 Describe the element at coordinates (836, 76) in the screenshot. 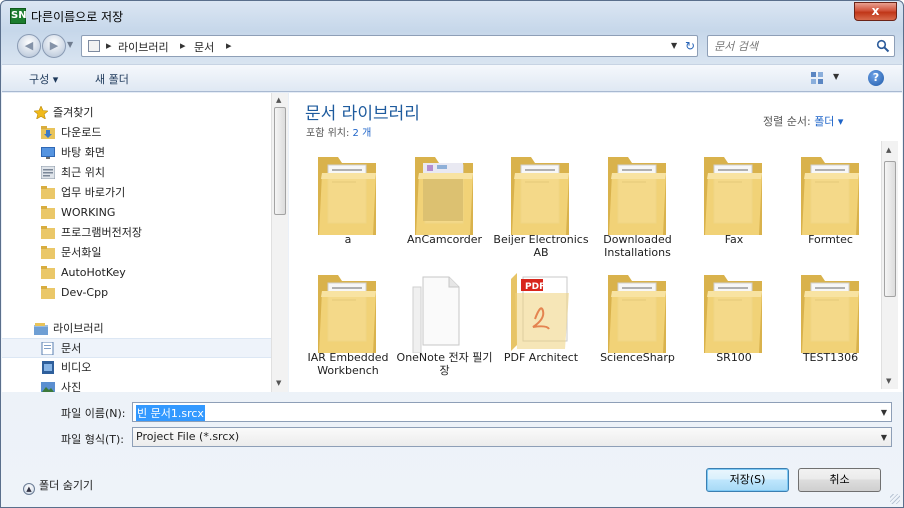

I see `view-options-dropdown: ▼` at that location.